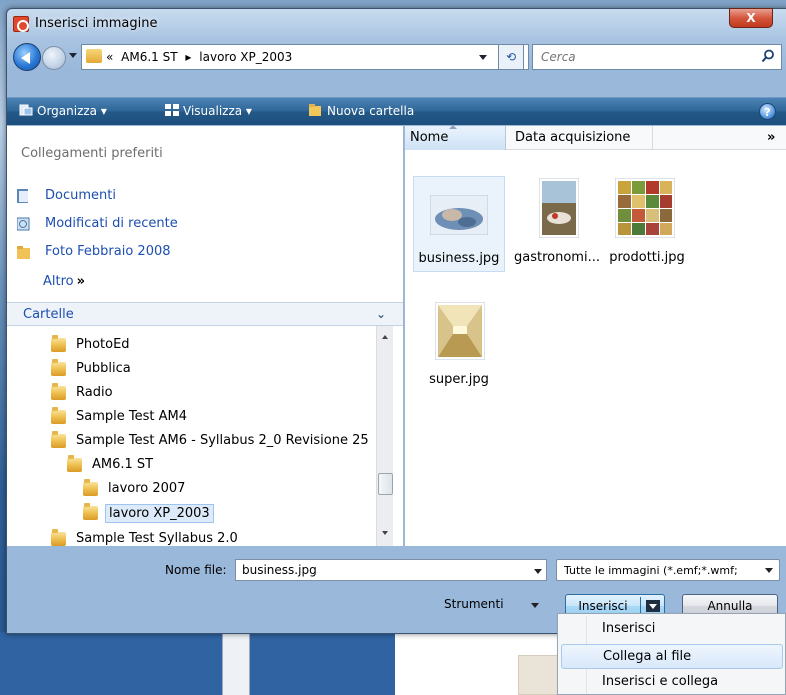  What do you see at coordinates (245, 57) in the screenshot?
I see `breadcrumb-lavoro-xp: lavoro XP_2003` at bounding box center [245, 57].